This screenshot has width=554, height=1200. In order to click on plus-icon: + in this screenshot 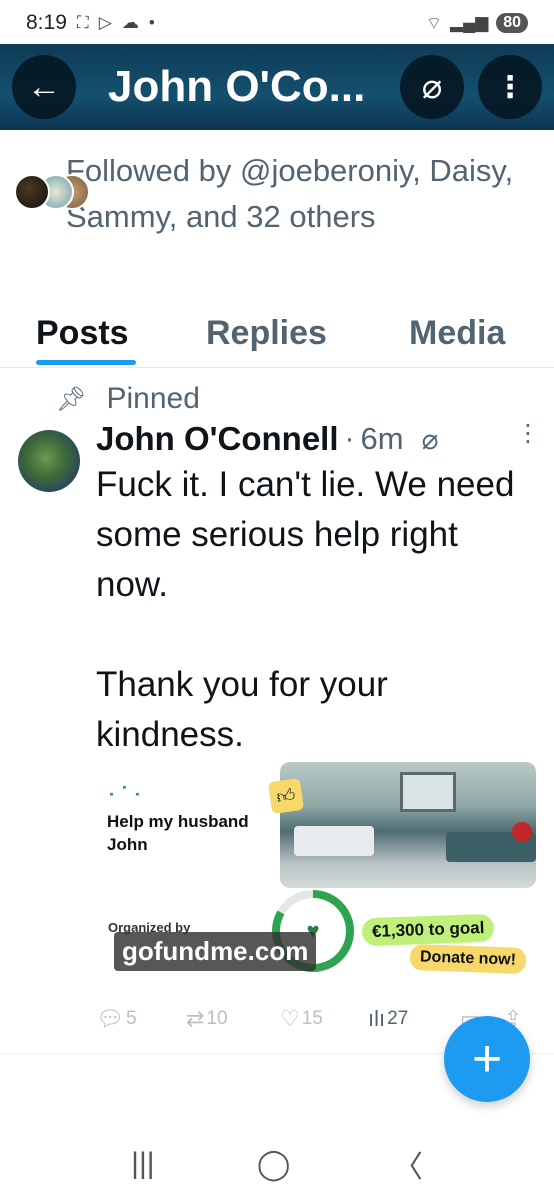, I will do `click(487, 1059)`.